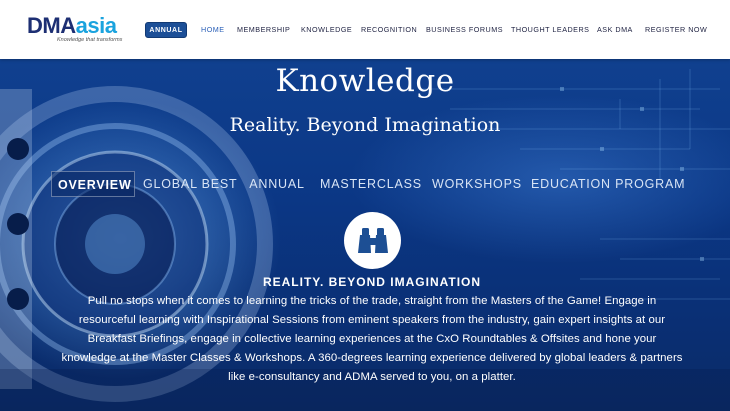 This screenshot has width=730, height=411. Describe the element at coordinates (263, 30) in the screenshot. I see `nav-membership: MEMBERSHIP` at that location.